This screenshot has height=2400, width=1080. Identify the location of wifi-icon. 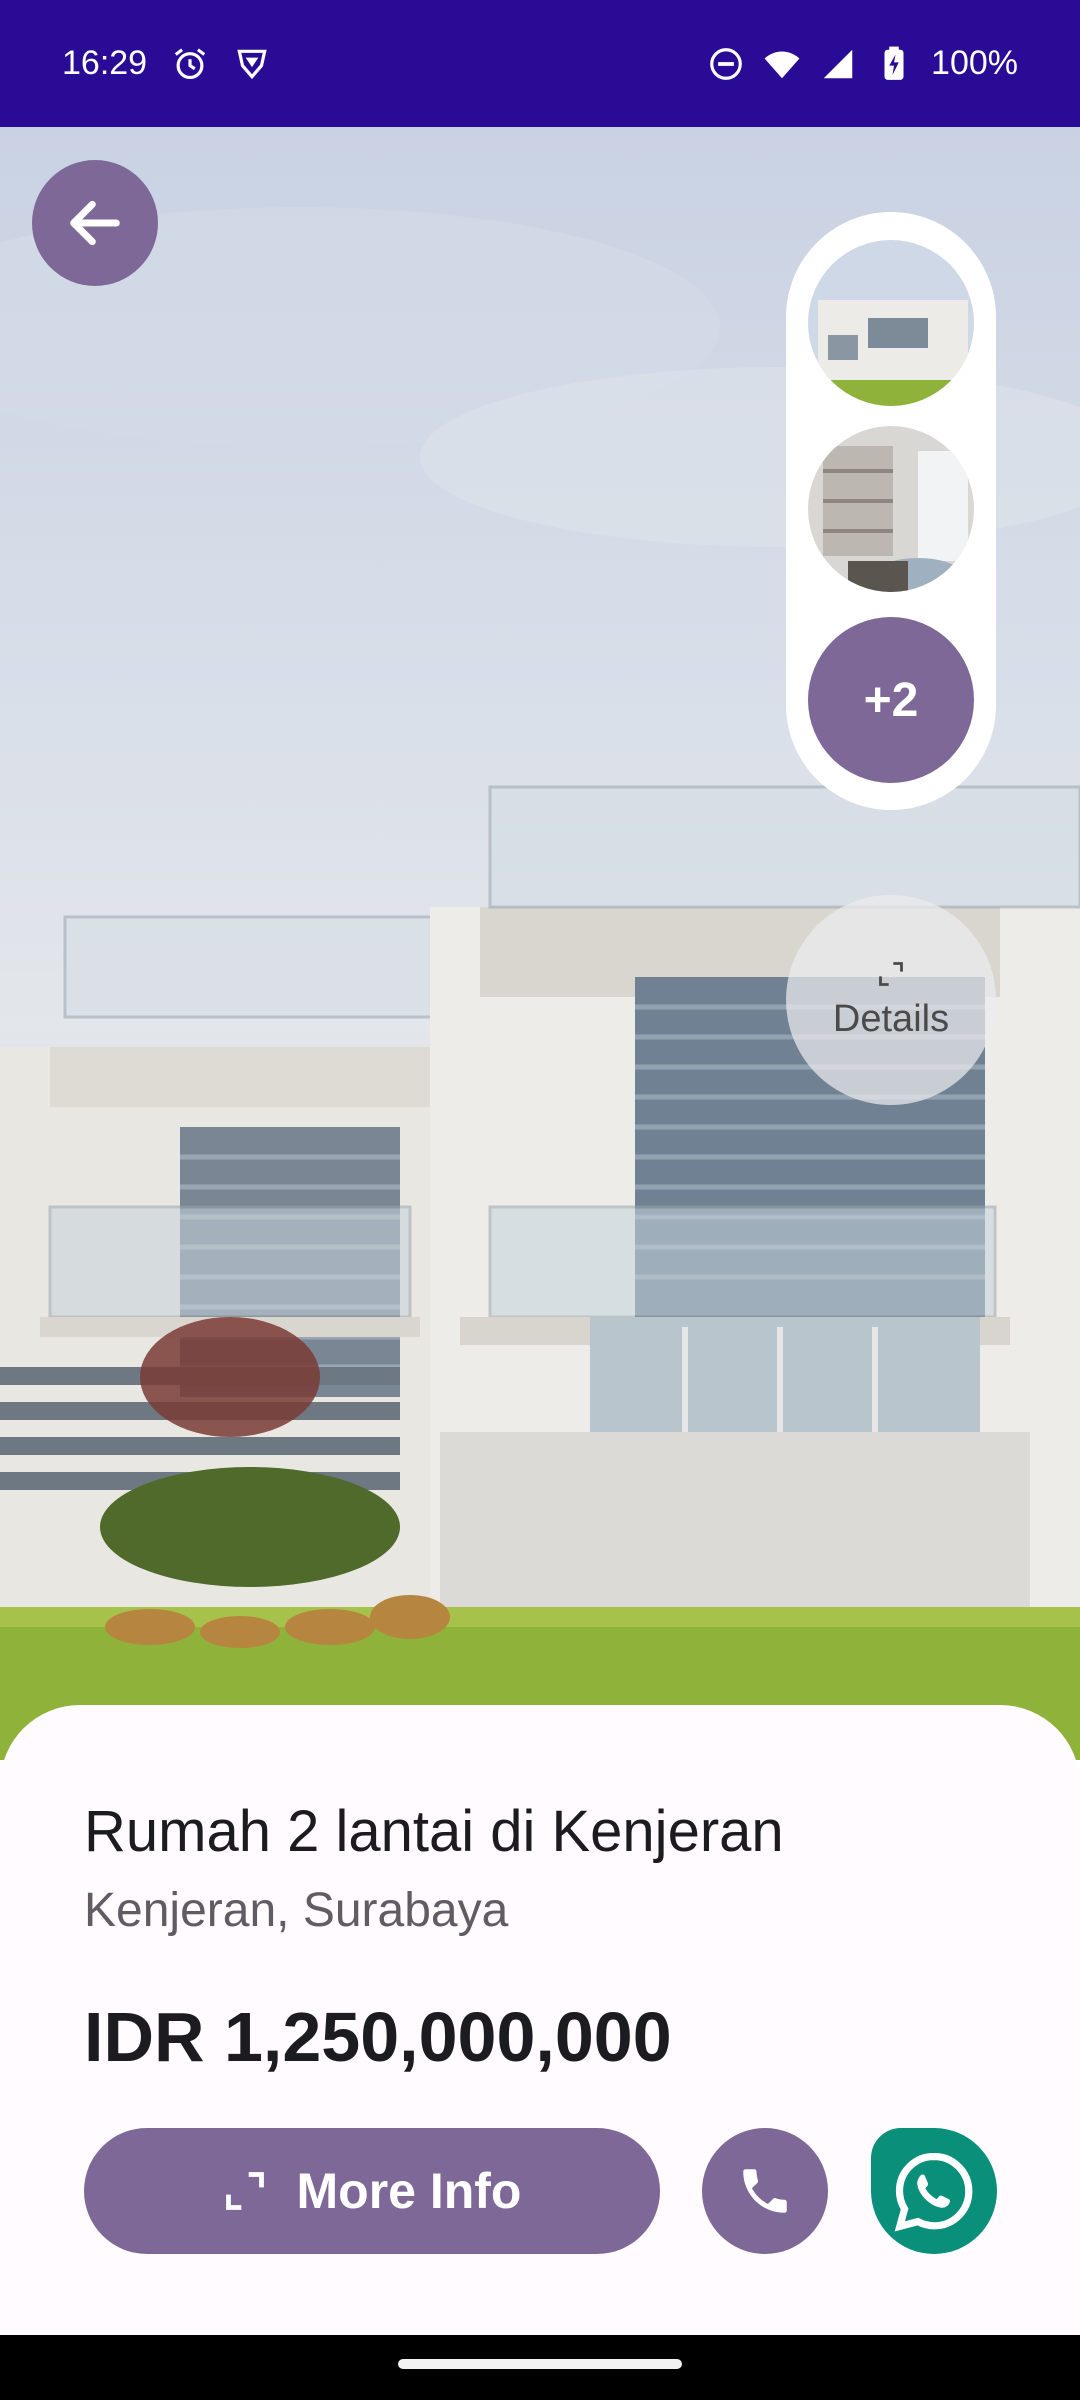
(782, 64).